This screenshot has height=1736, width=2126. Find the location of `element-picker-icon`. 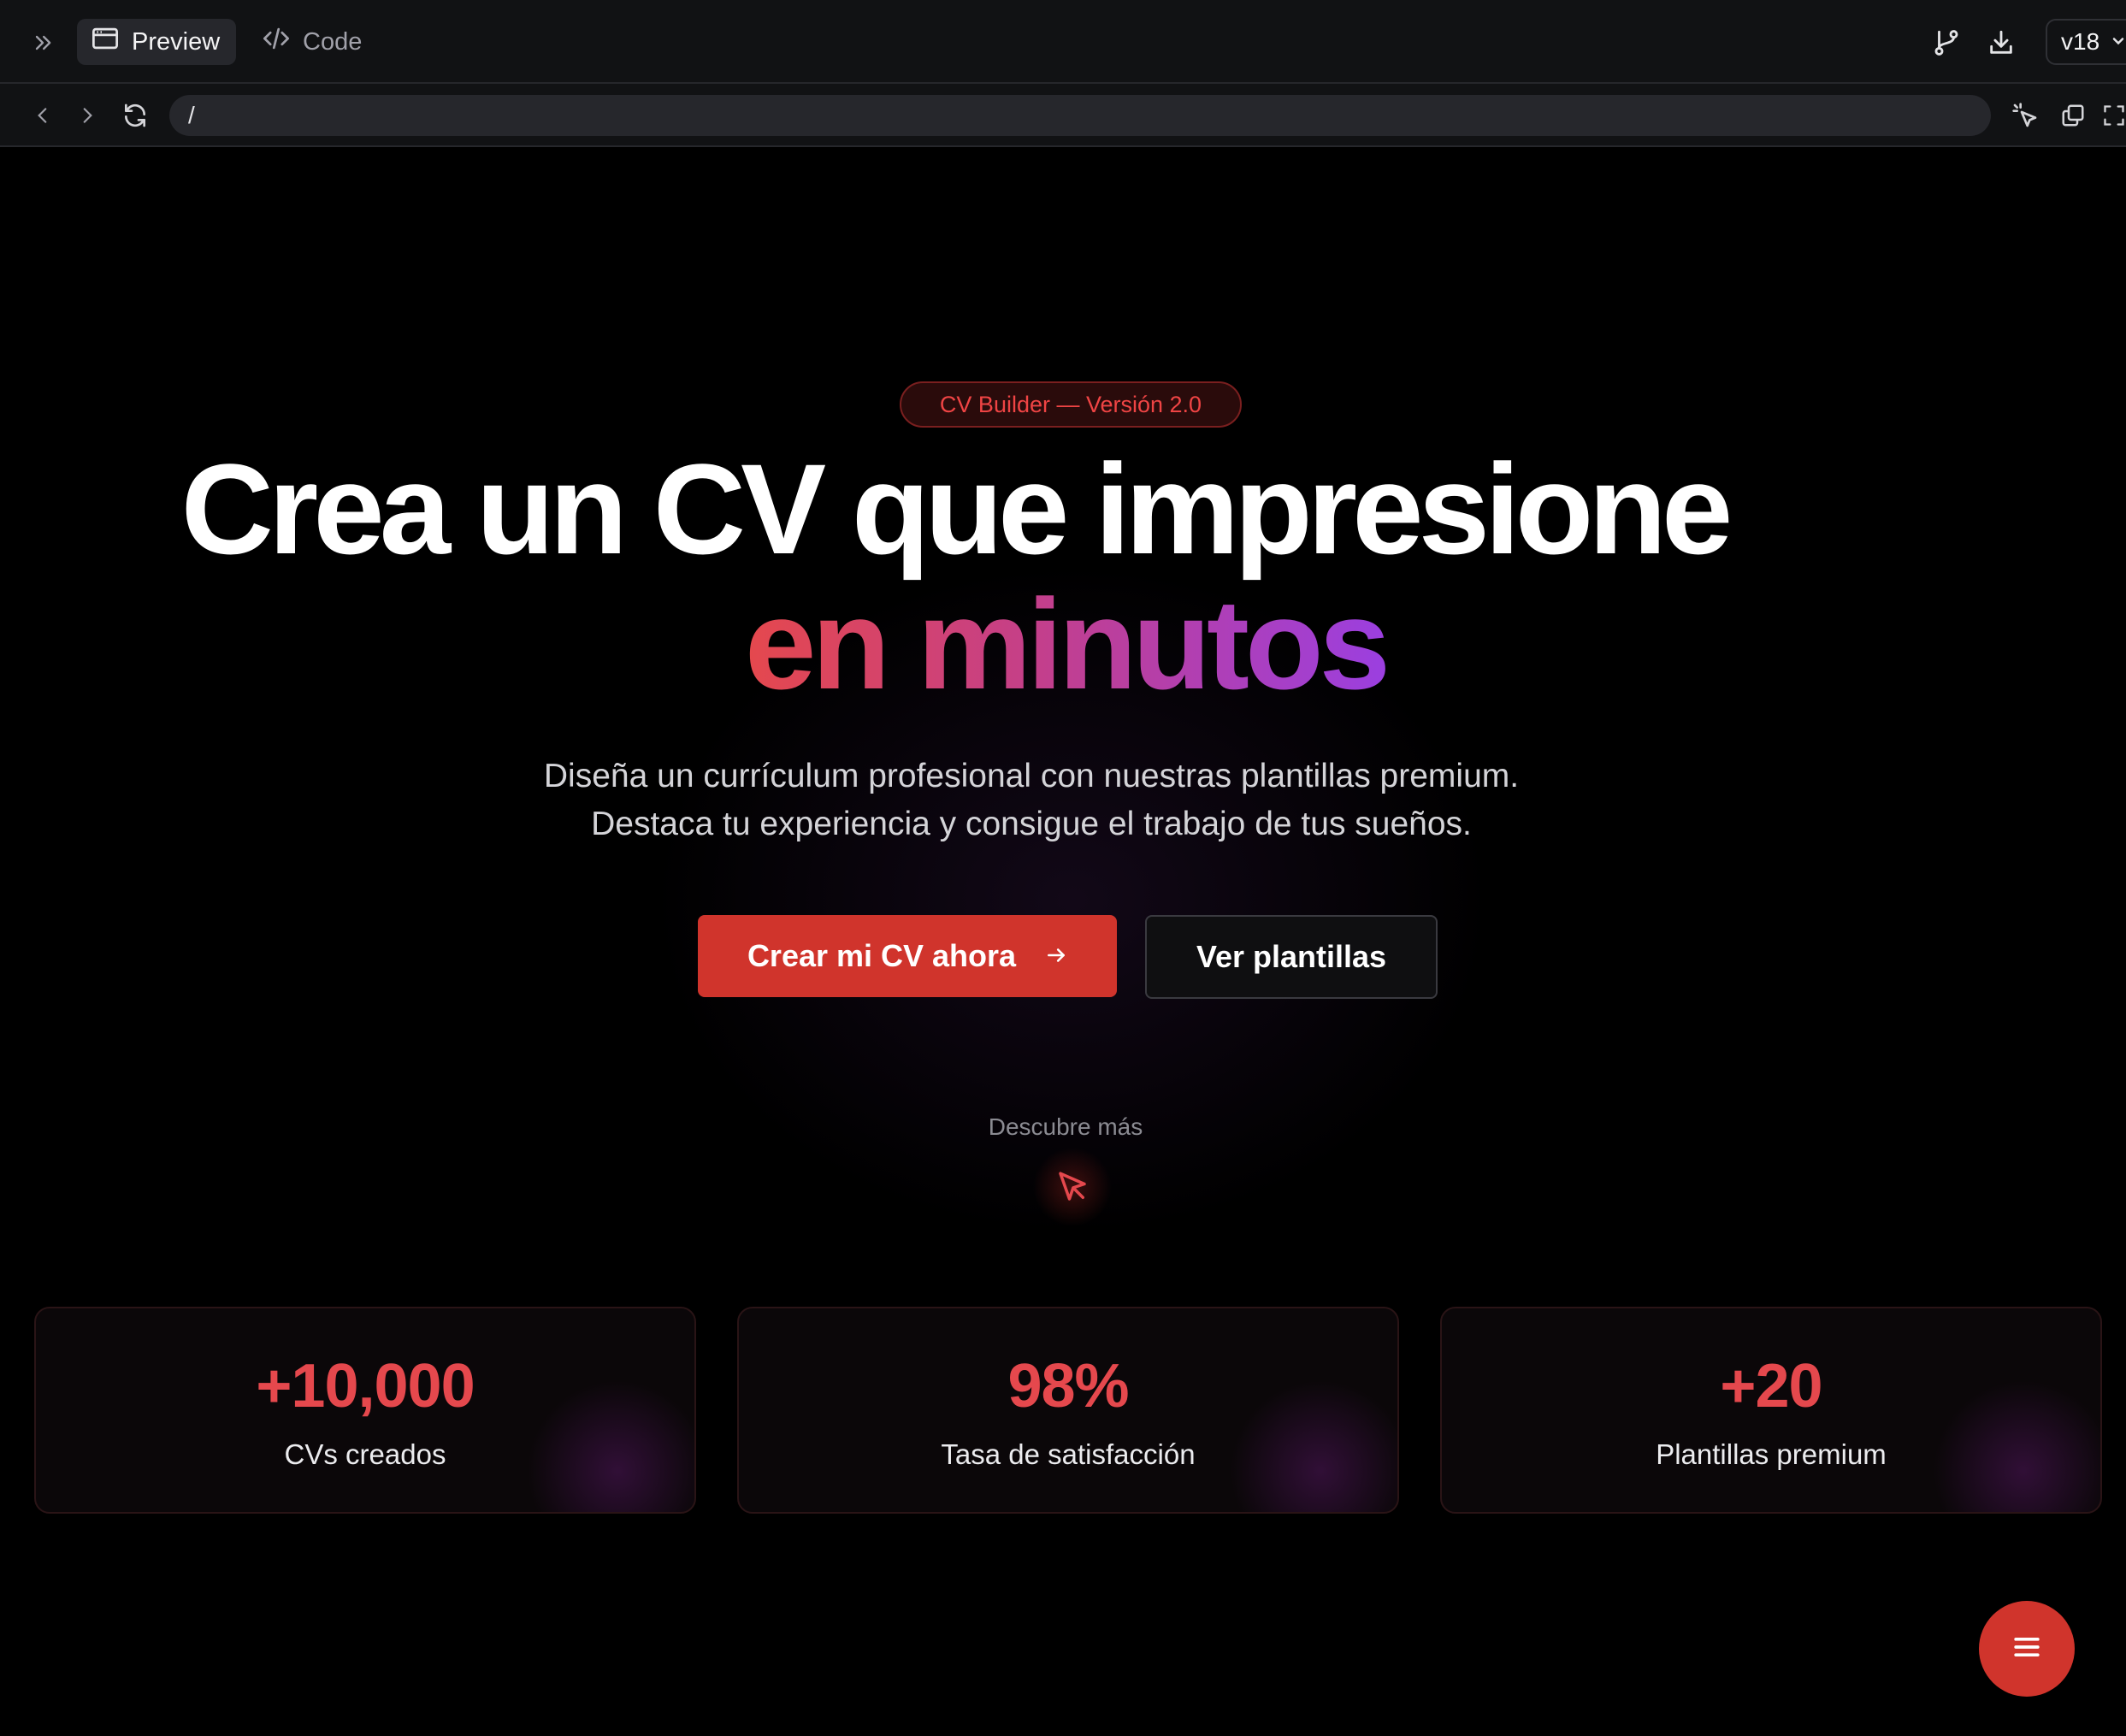

element-picker-icon is located at coordinates (2025, 116).